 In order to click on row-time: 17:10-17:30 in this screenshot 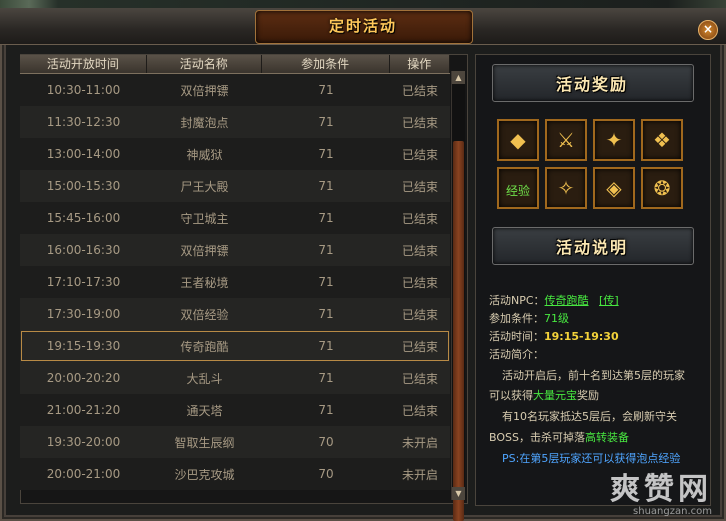, I will do `click(83, 282)`.